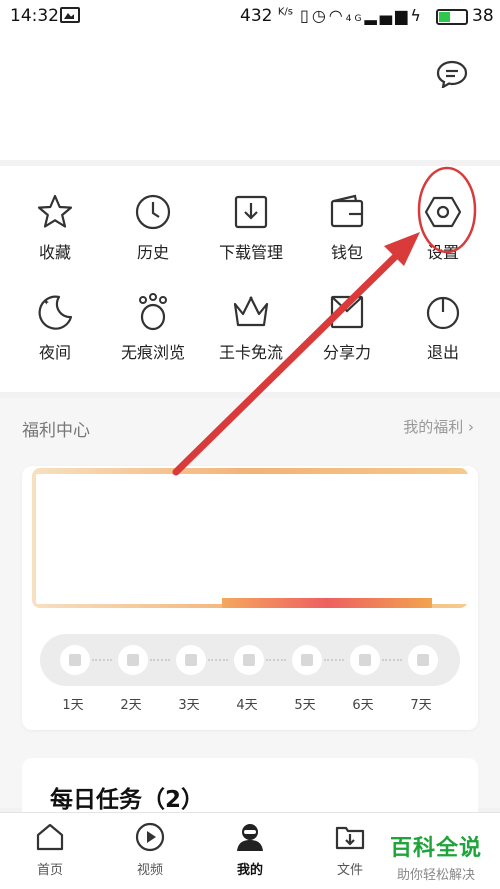  I want to click on wifi-icon: ◠, so click(337, 15).